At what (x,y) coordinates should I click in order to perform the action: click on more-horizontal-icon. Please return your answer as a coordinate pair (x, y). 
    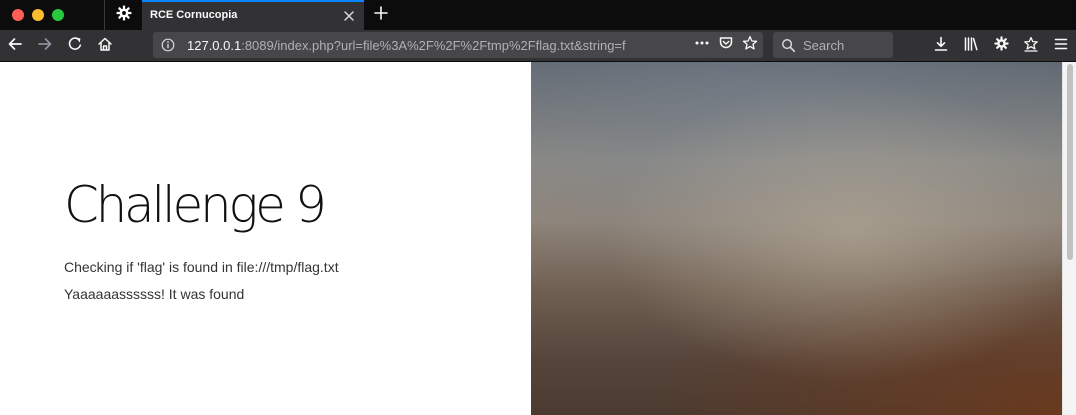
    Looking at the image, I should click on (702, 45).